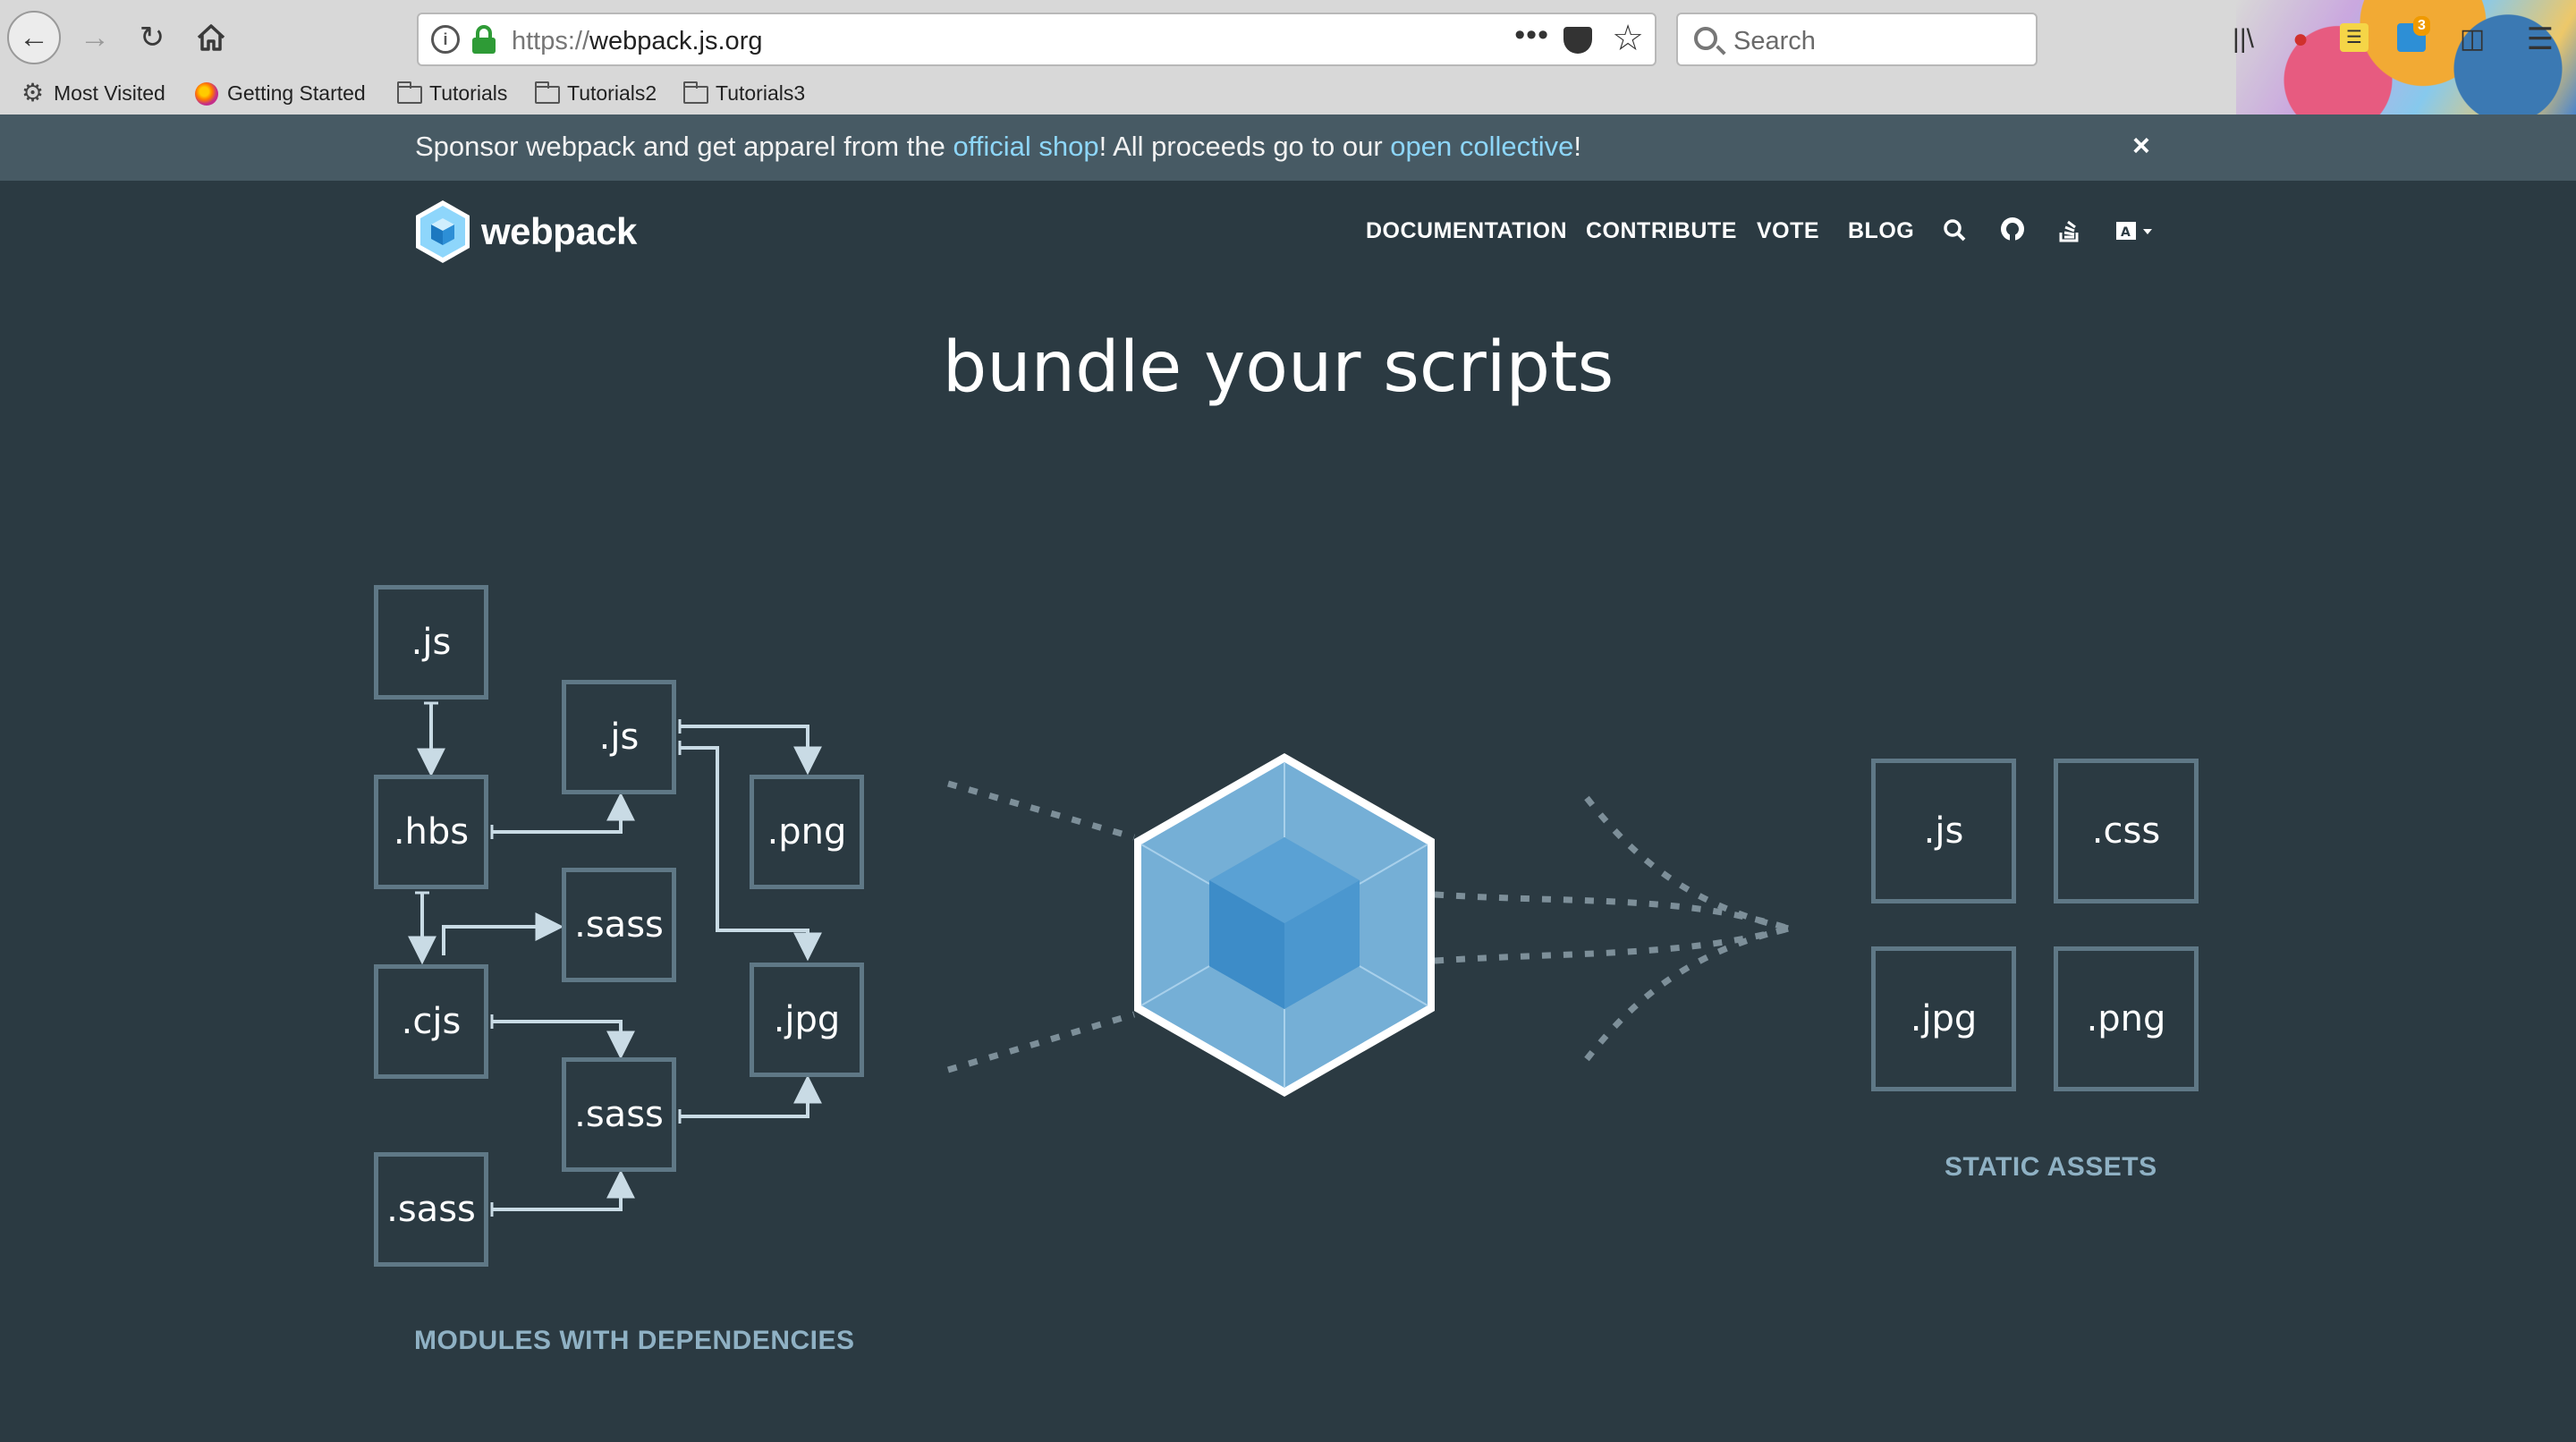  What do you see at coordinates (1577, 40) in the screenshot?
I see `pocket-icon` at bounding box center [1577, 40].